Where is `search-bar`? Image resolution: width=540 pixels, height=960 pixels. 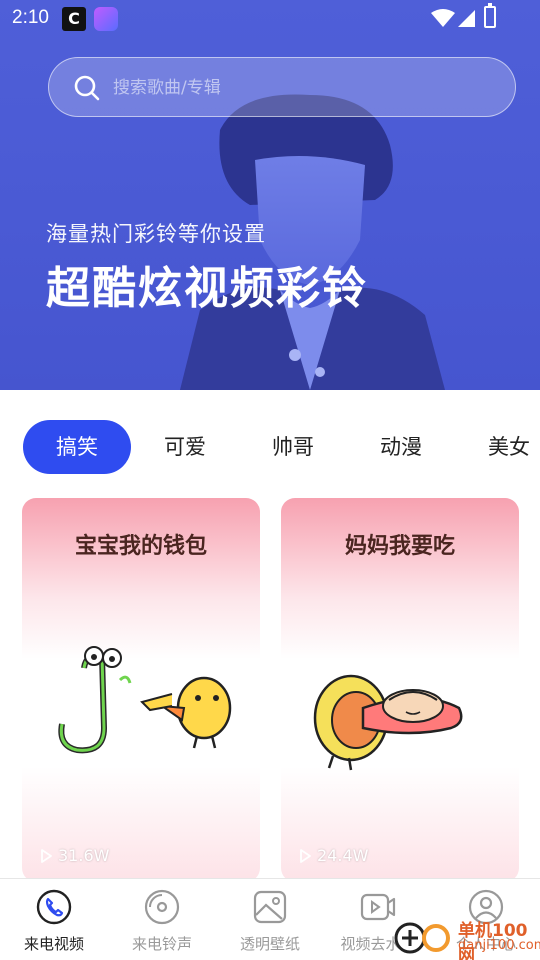
search-bar is located at coordinates (282, 87).